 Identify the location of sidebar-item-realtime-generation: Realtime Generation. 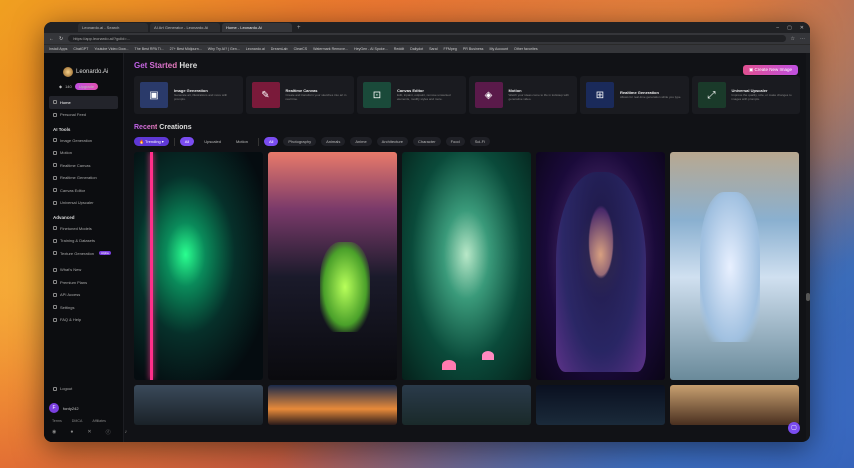
(83, 178).